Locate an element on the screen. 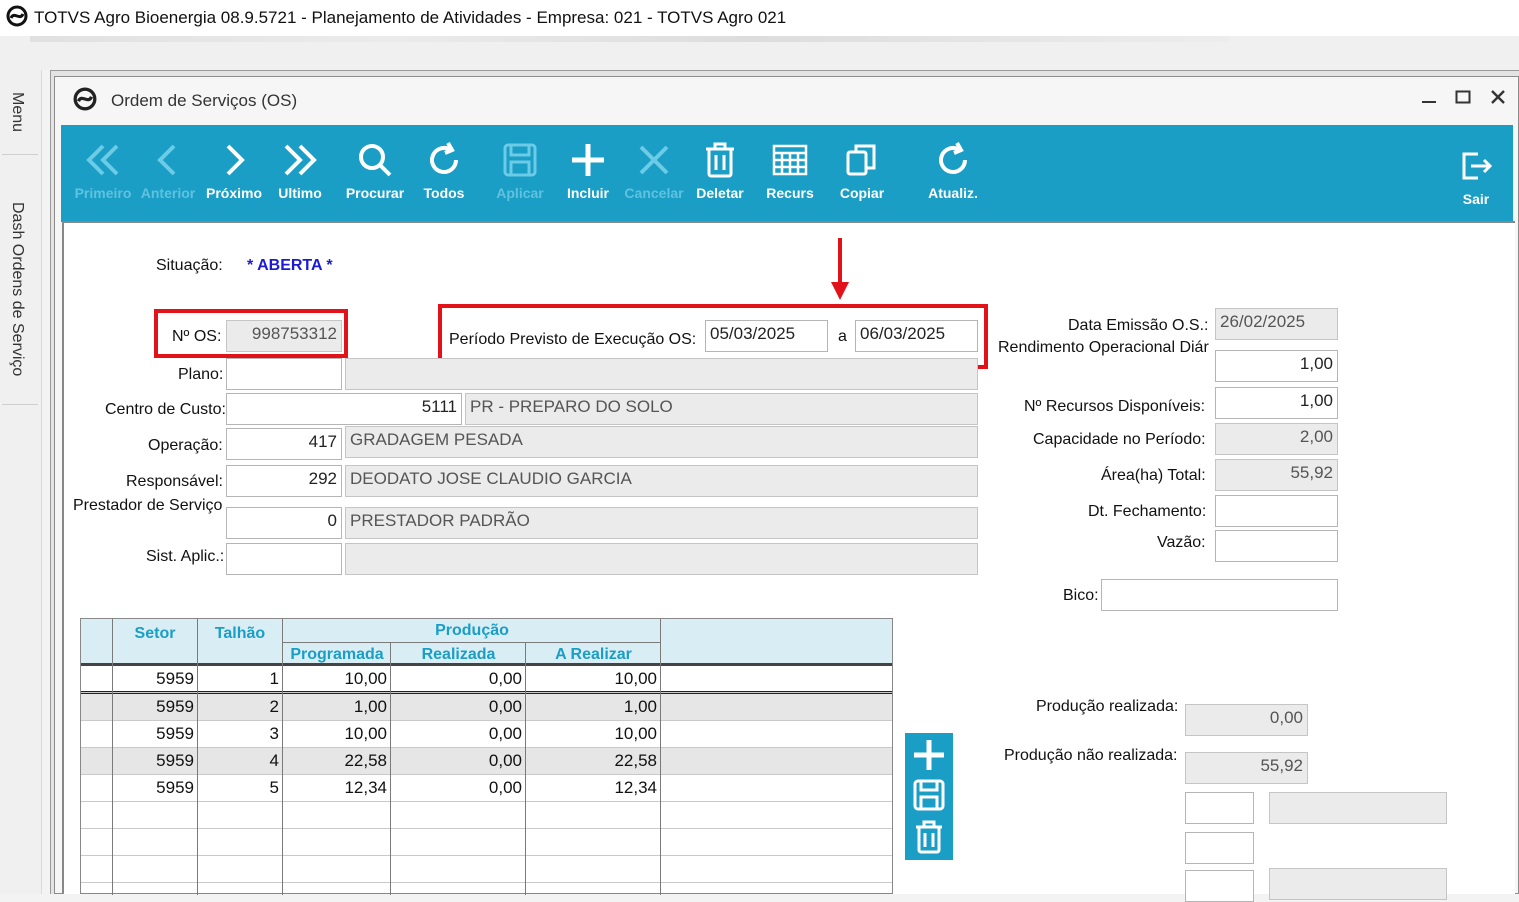 This screenshot has width=1519, height=902. prestador-label: Prestador de Serviço is located at coordinates (148, 505).